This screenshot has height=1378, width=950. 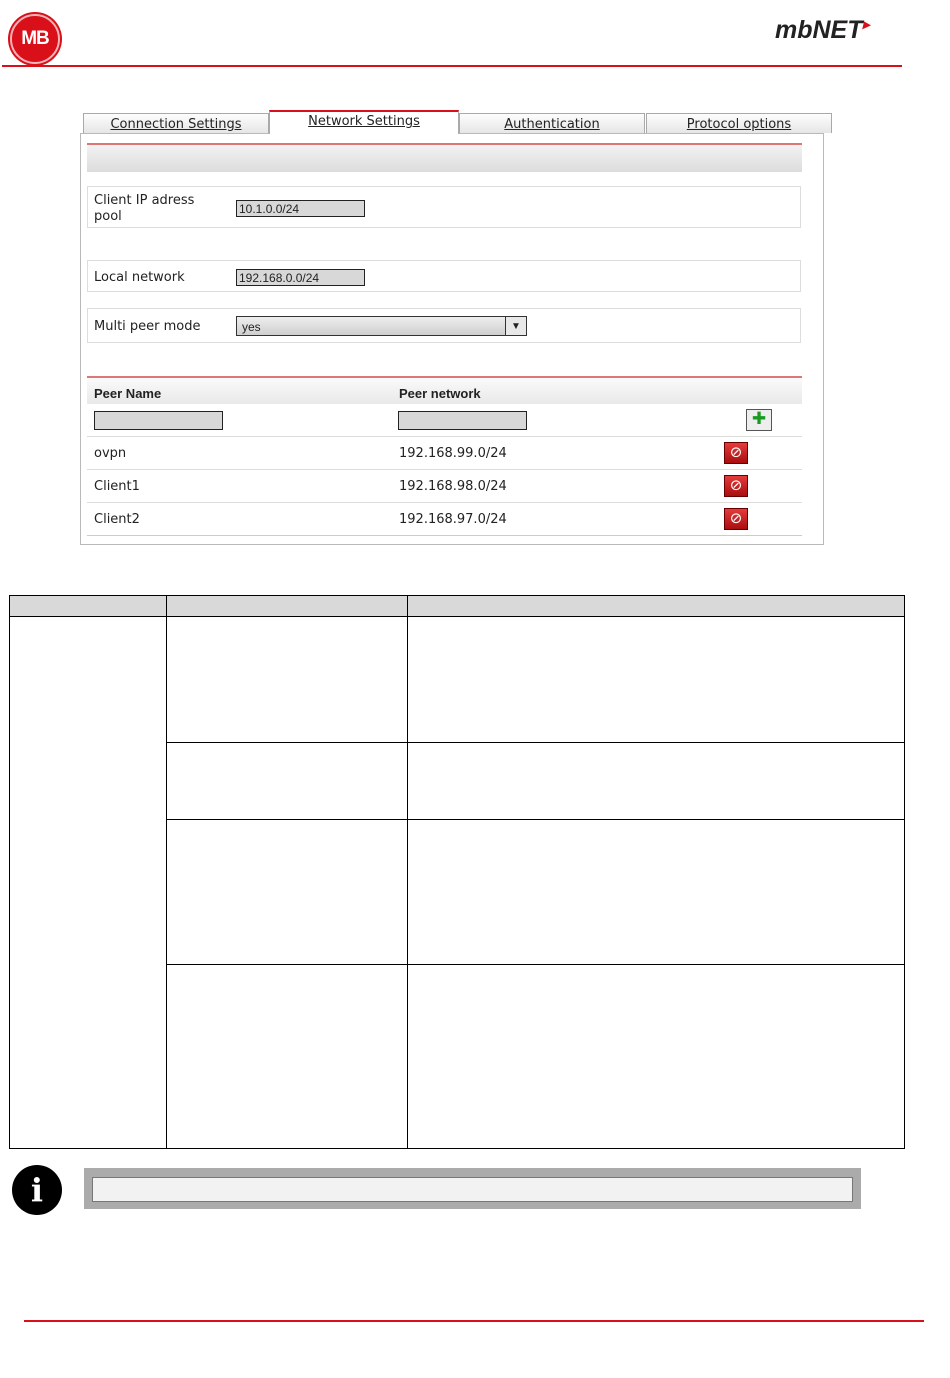 What do you see at coordinates (444, 207) in the screenshot?
I see `client-ip-pool-row: Client IP adress pool 10.1.0.0/24` at bounding box center [444, 207].